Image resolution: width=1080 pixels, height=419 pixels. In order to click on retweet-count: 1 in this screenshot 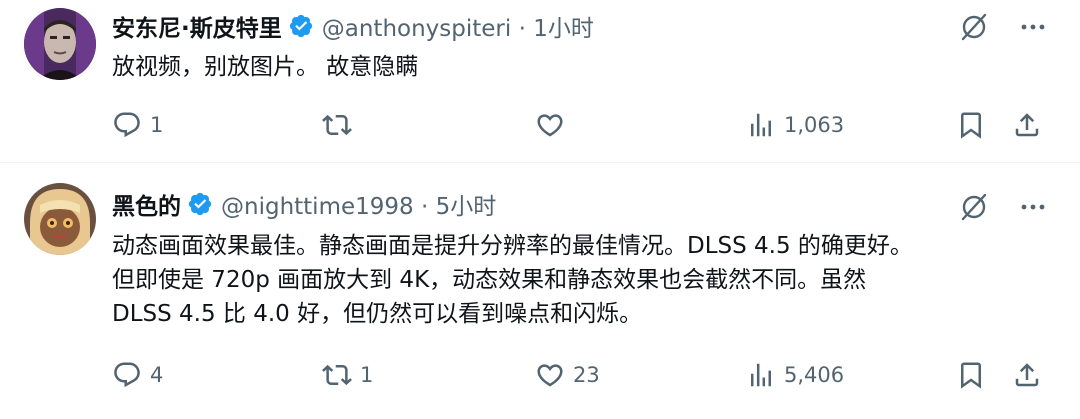, I will do `click(367, 375)`.